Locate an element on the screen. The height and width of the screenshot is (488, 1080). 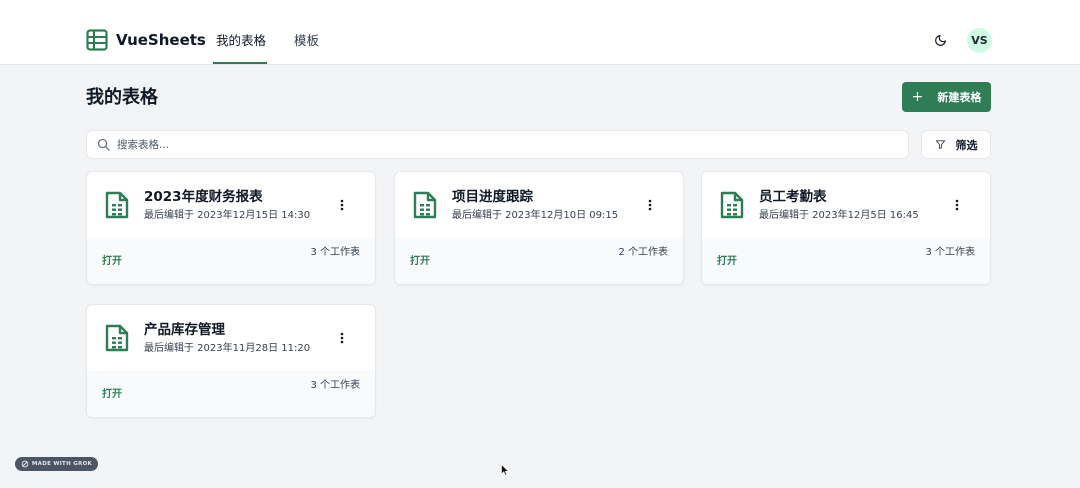
card-header: 项目进度跟踪 最后编辑于 2023年12月10日 09:15 is located at coordinates (539, 205).